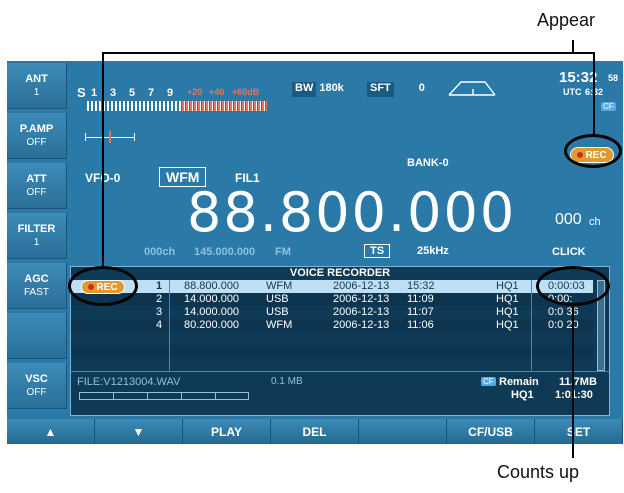  What do you see at coordinates (491, 431) in the screenshot?
I see `cf-usb-button: CF/USB` at bounding box center [491, 431].